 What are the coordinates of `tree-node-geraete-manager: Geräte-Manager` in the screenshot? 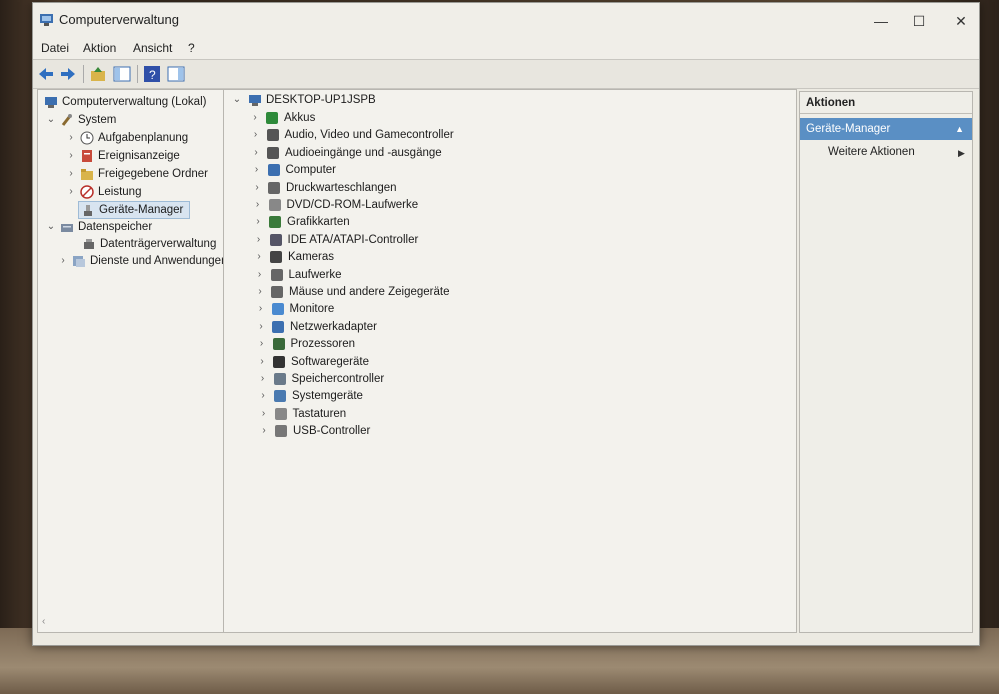 It's located at (134, 210).